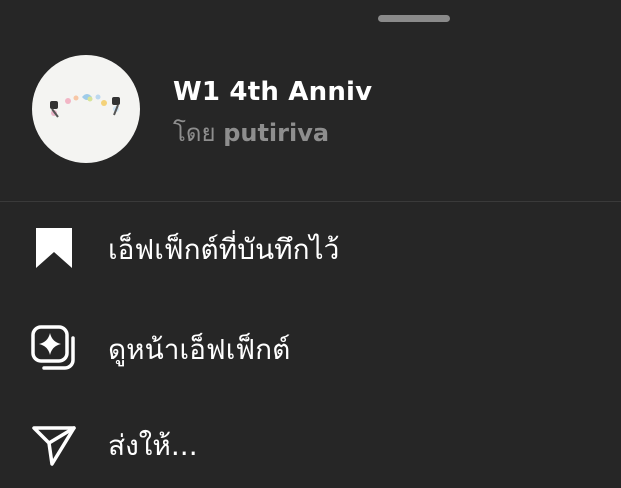 The height and width of the screenshot is (488, 621). I want to click on effect-title: W1 4th Anniv, so click(273, 92).